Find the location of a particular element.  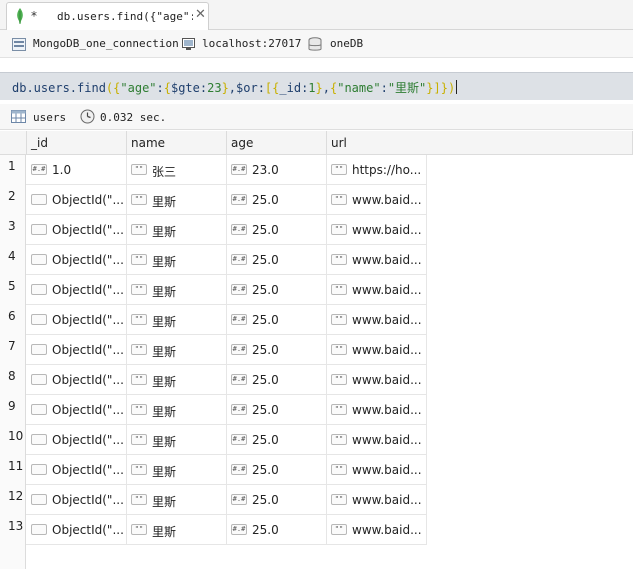

rownum-header is located at coordinates (13, 143).